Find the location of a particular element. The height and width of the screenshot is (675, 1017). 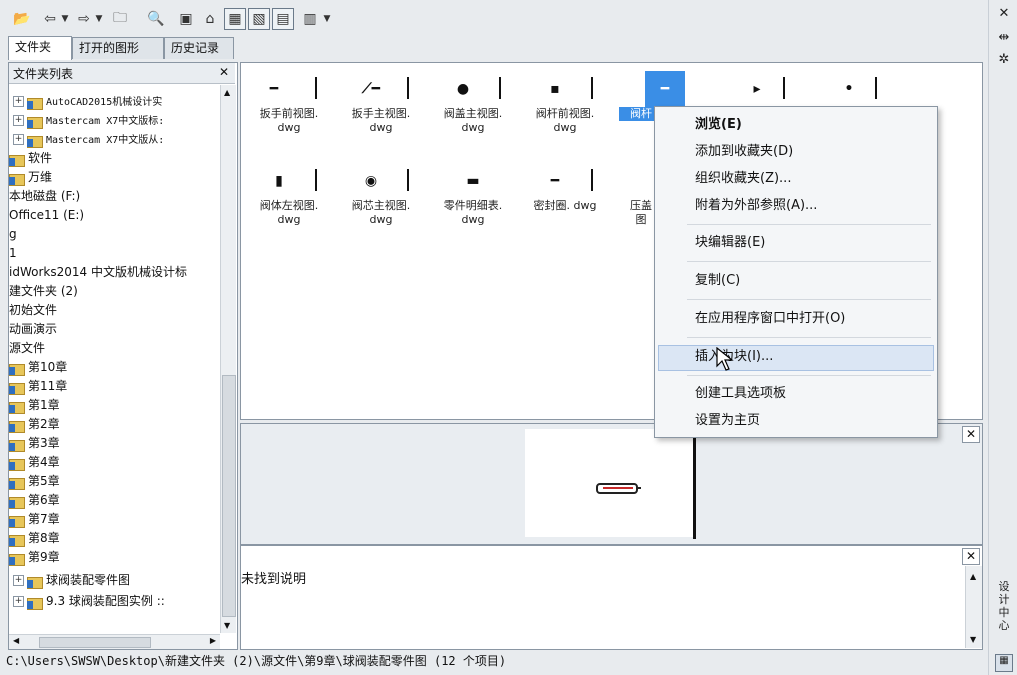

forward-icon: ⇨ is located at coordinates (84, 19).